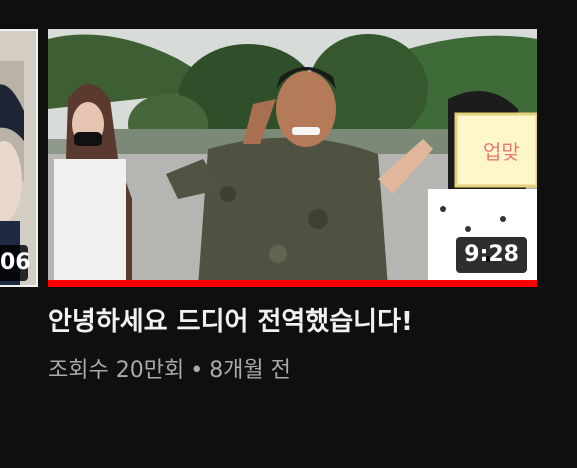  Describe the element at coordinates (491, 255) in the screenshot. I see `video-duration-badge: 9:28` at that location.